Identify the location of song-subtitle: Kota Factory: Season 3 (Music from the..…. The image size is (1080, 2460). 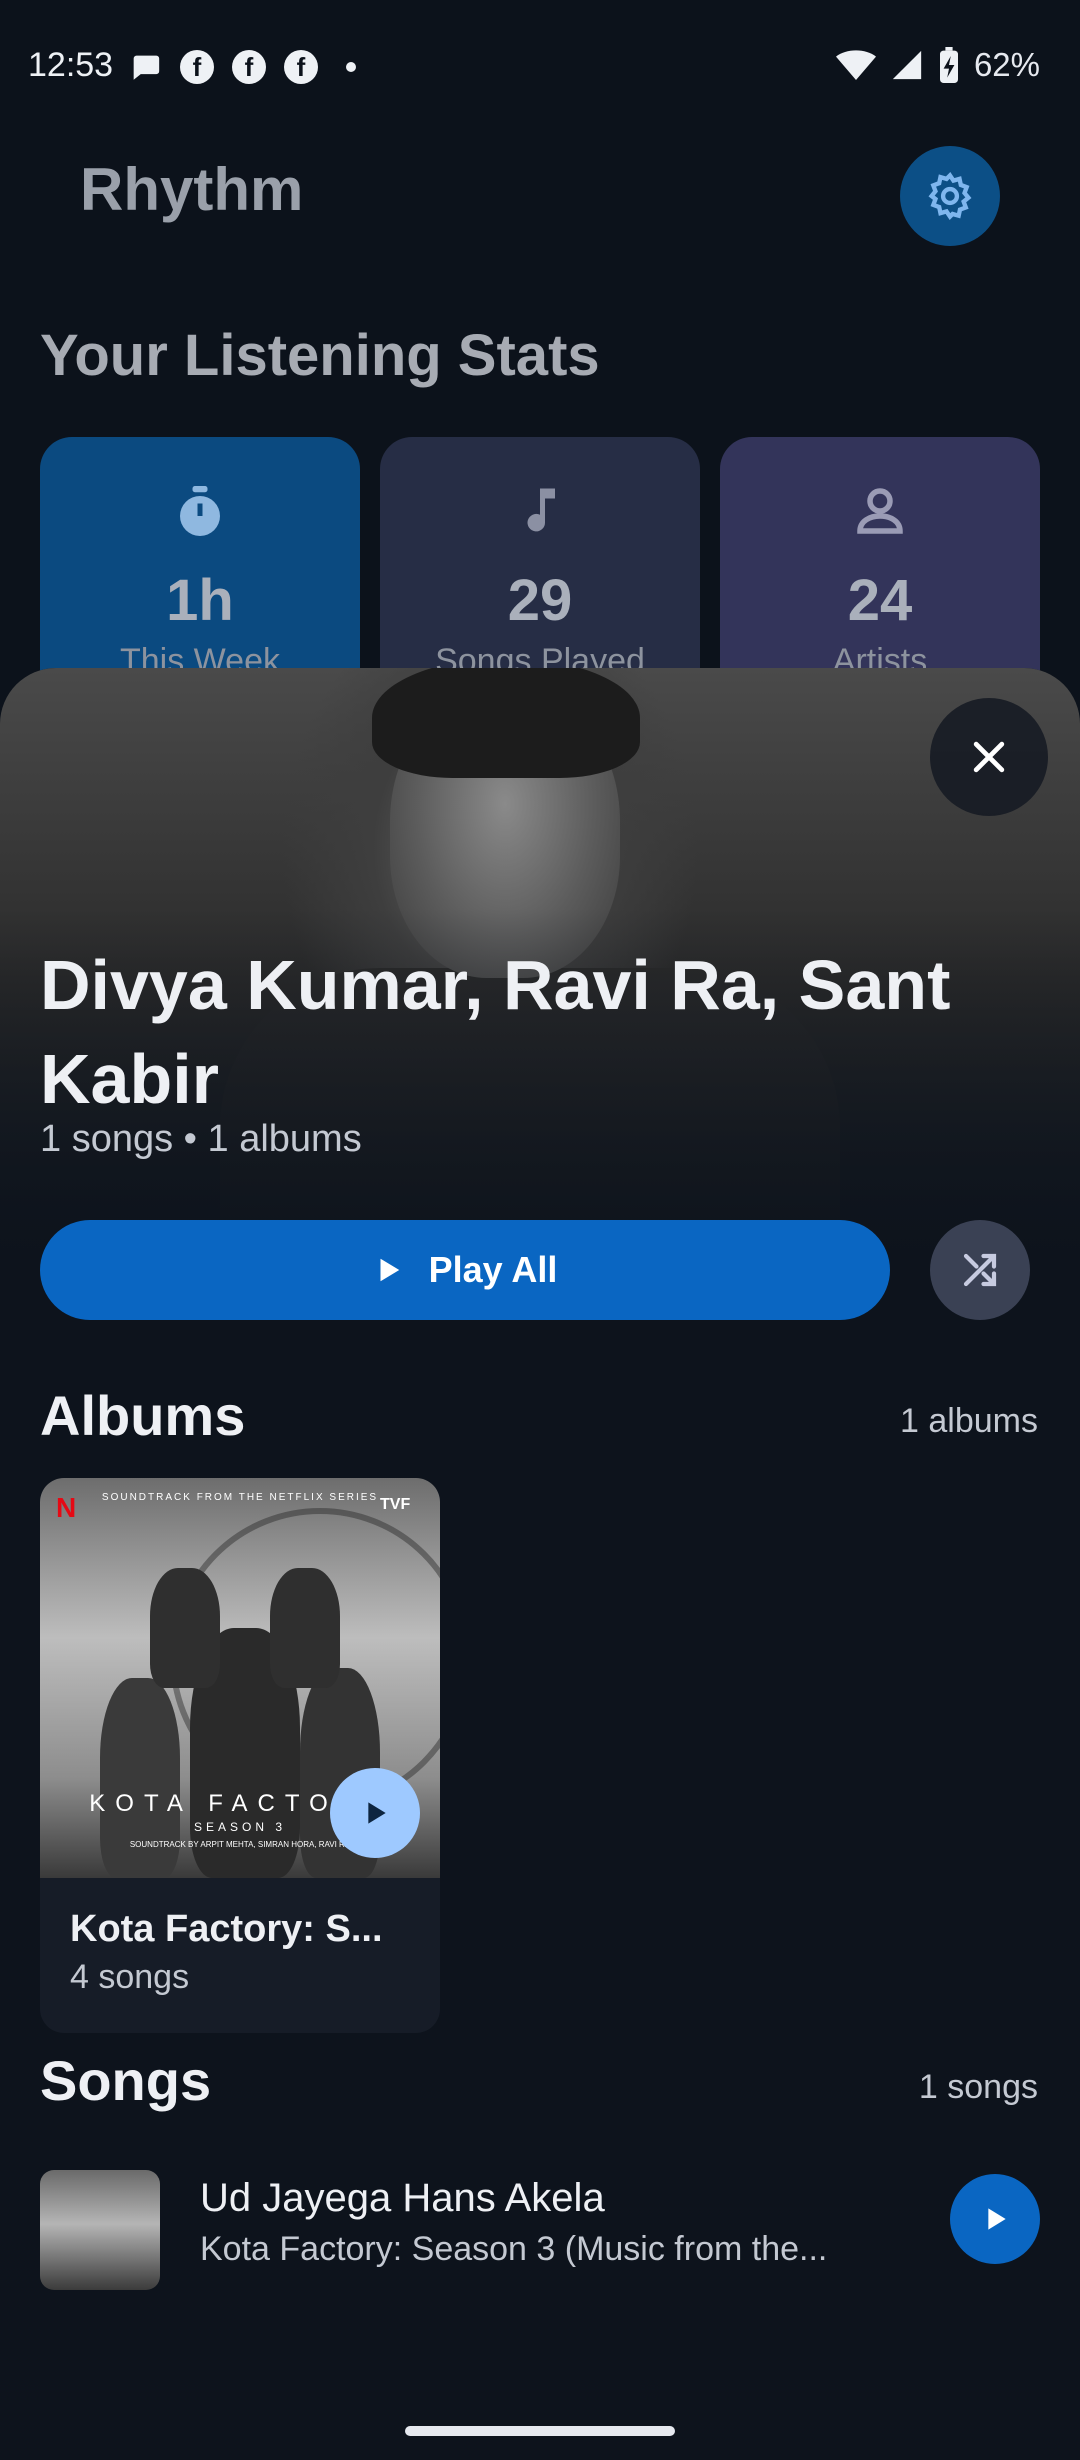
(514, 2249).